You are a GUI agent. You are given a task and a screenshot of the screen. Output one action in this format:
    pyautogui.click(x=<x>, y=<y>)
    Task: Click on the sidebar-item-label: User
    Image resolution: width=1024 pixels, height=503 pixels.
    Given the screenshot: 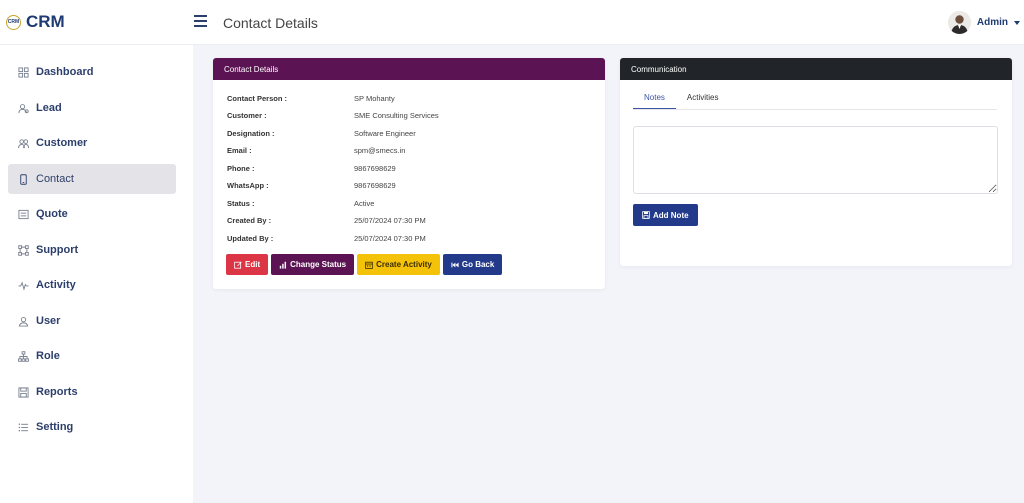 What is the action you would take?
    pyautogui.click(x=48, y=321)
    